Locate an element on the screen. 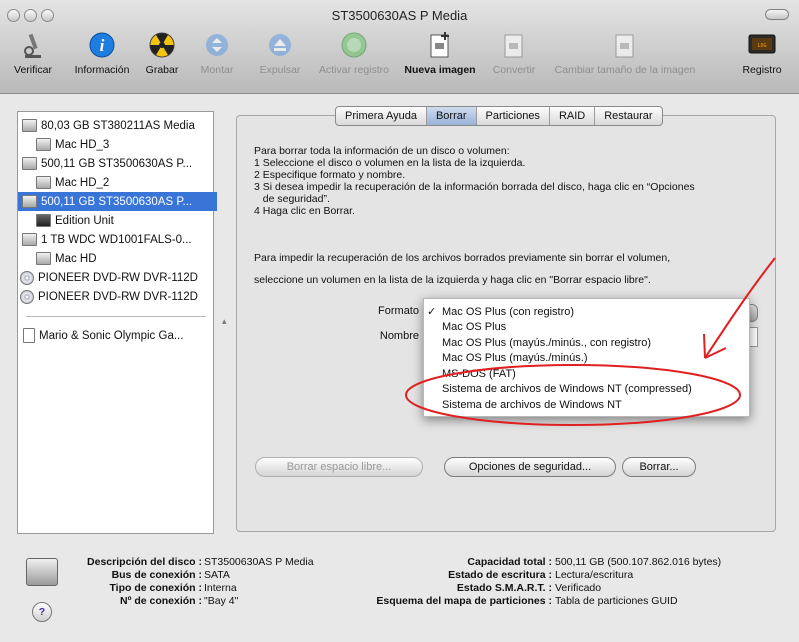 This screenshot has width=799, height=642. info-key: Estado de escritura : is located at coordinates (500, 575).